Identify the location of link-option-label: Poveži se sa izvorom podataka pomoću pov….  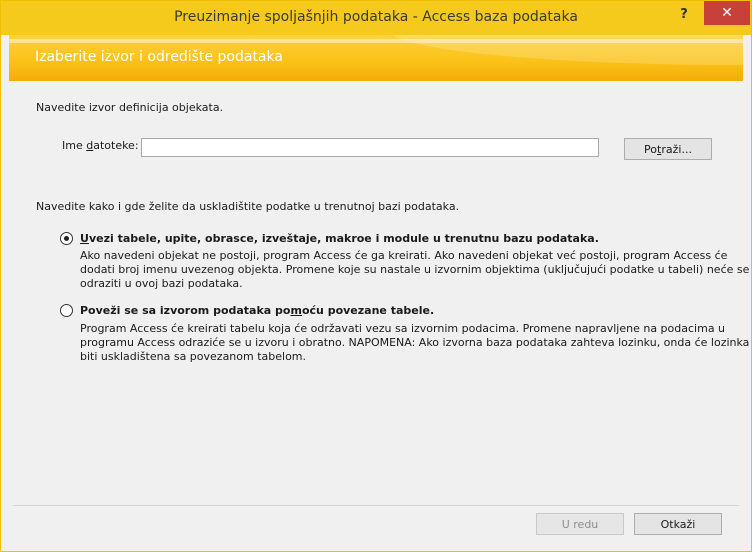
(257, 310).